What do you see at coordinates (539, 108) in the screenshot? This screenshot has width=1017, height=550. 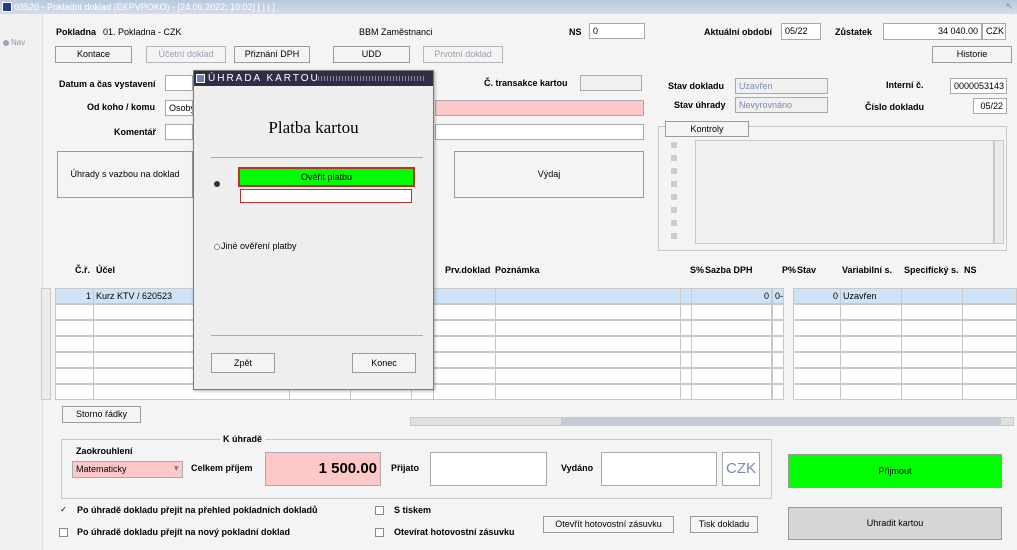 I see `od-koho-name-field` at bounding box center [539, 108].